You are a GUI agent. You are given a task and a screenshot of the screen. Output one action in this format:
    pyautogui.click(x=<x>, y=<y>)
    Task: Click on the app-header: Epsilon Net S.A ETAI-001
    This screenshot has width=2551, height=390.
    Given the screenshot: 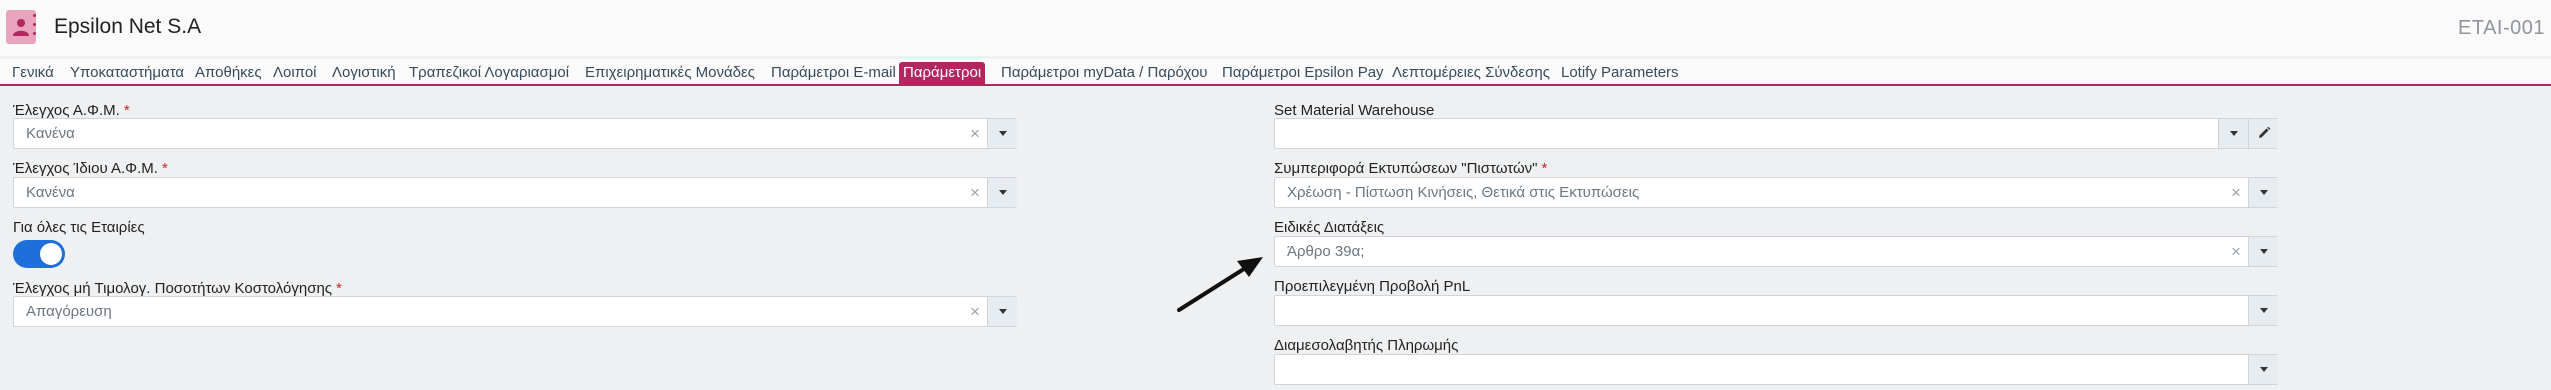 What is the action you would take?
    pyautogui.click(x=1275, y=28)
    